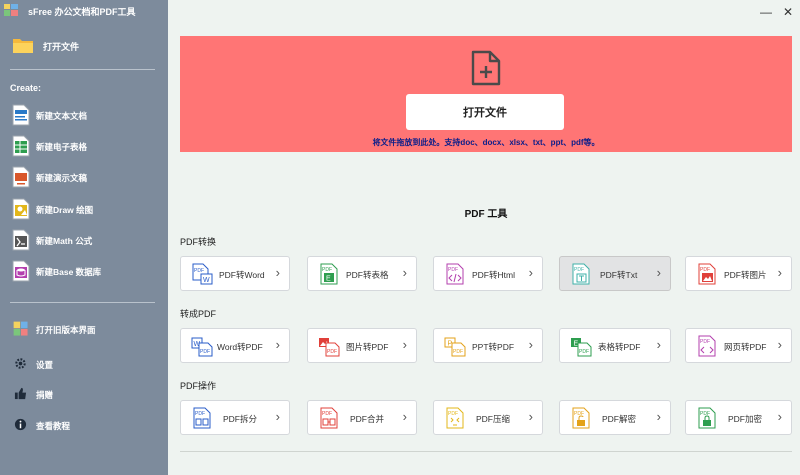 The width and height of the screenshot is (800, 475). I want to click on create-section-label: Create:, so click(26, 88).